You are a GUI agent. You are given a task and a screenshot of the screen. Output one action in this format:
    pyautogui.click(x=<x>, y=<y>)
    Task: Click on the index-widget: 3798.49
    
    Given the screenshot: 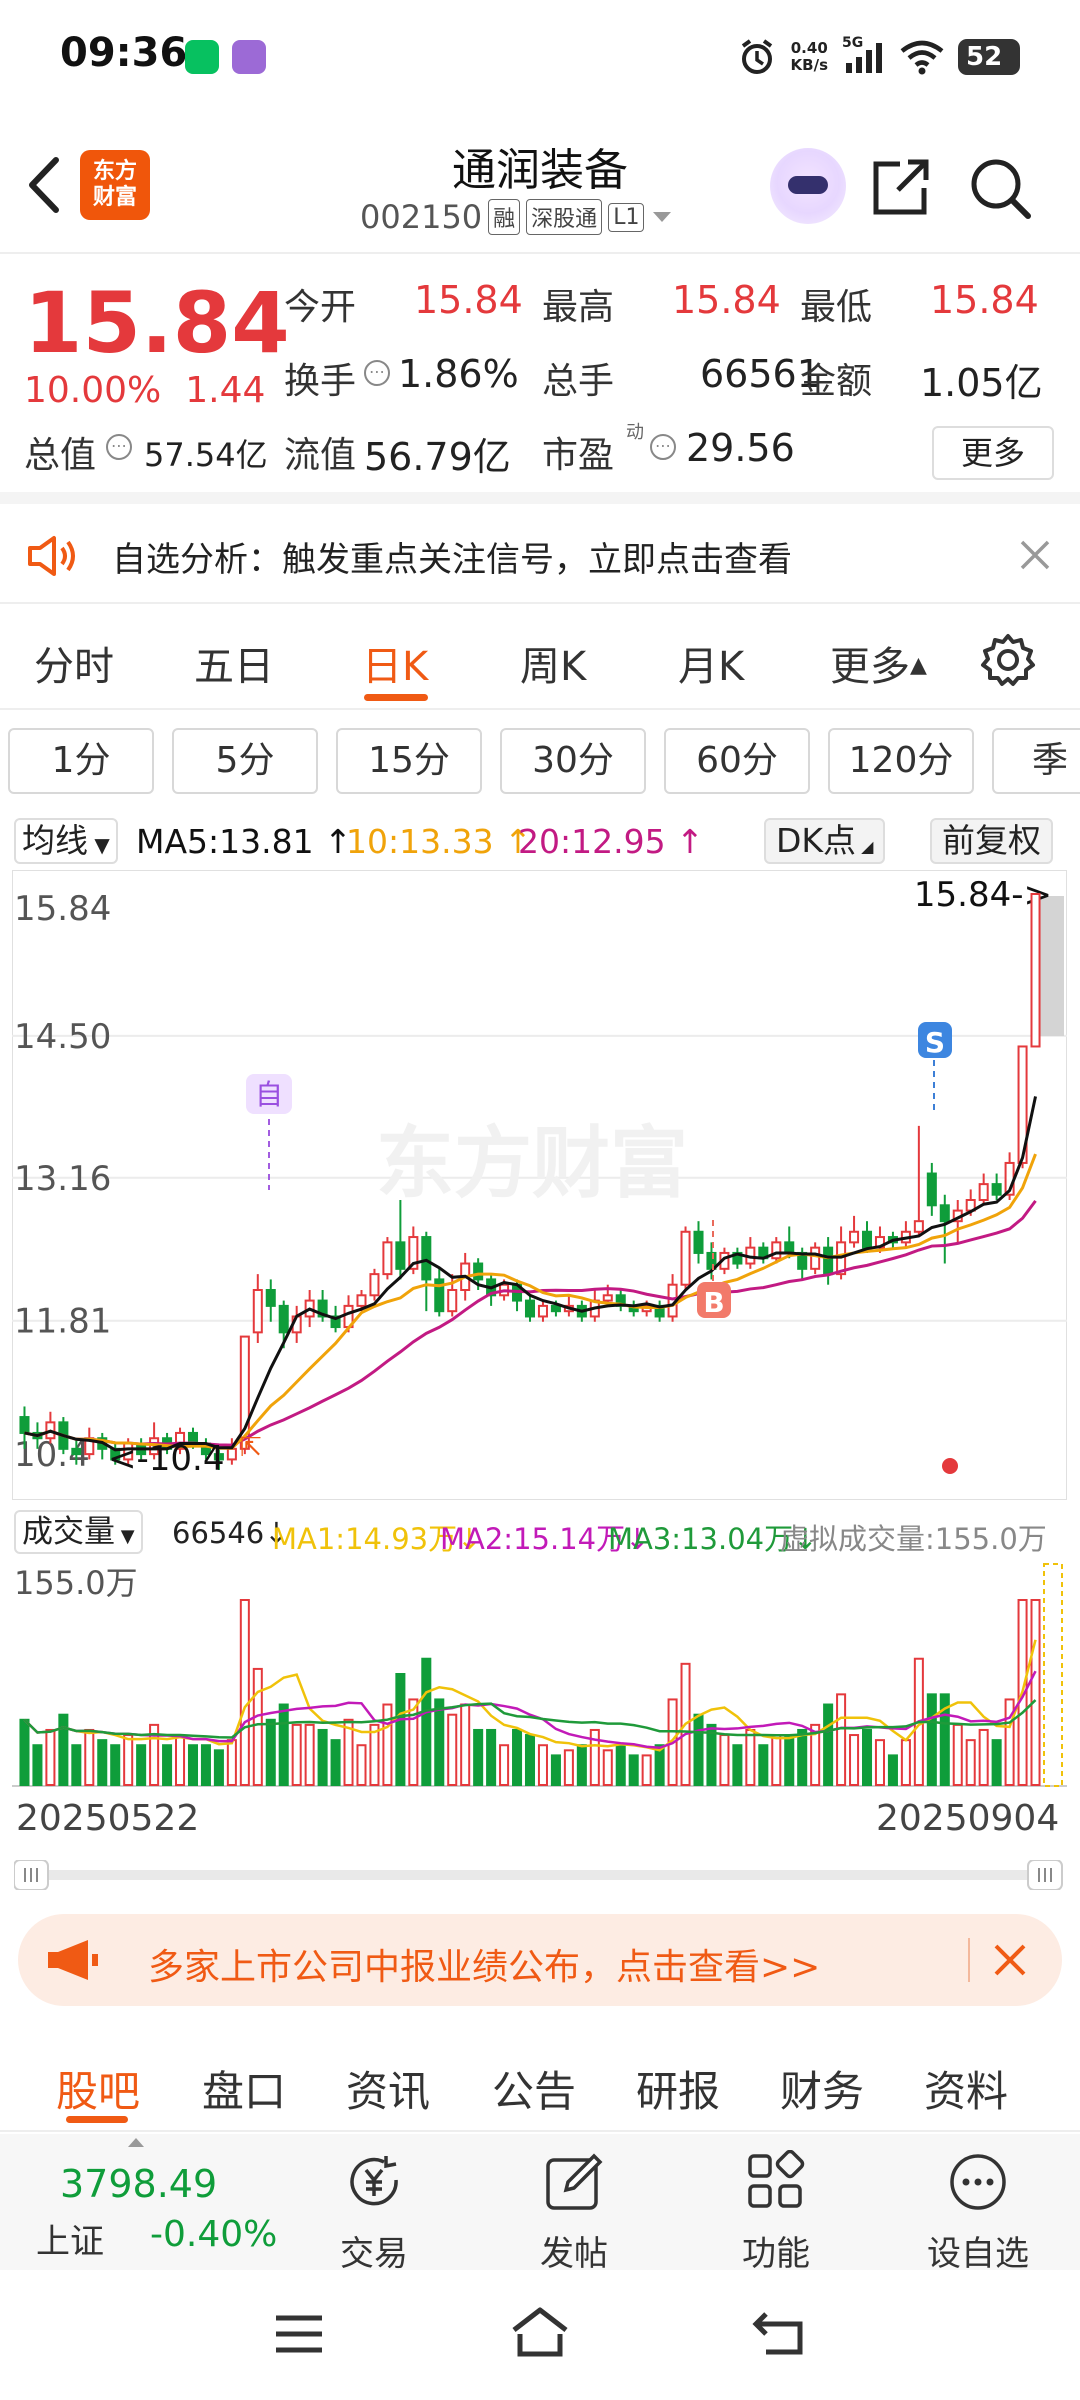 What is the action you would take?
    pyautogui.click(x=138, y=2184)
    